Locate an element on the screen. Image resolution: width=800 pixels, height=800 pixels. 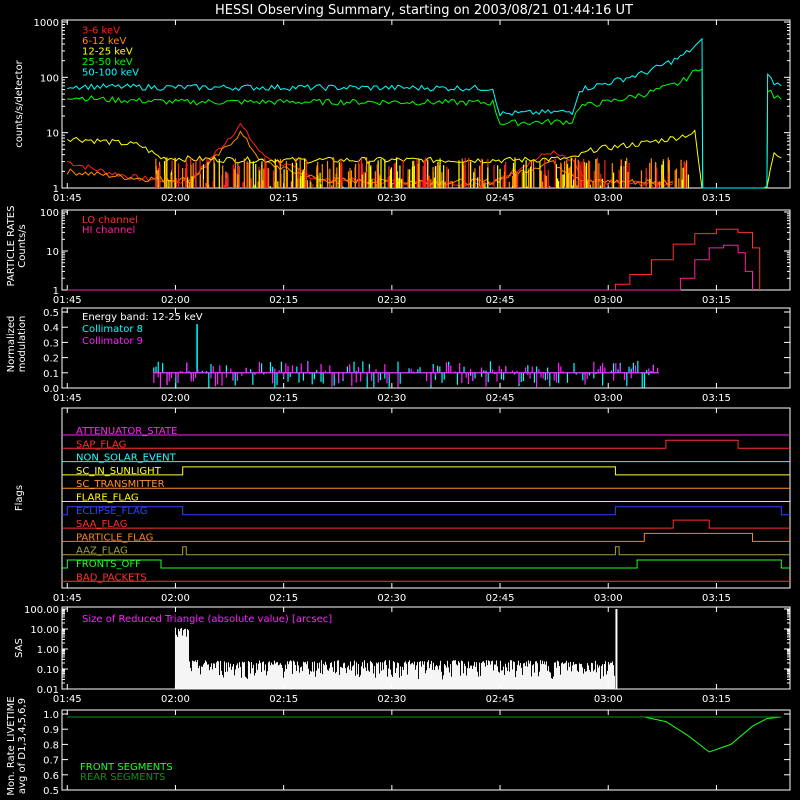
flag-label: FRONTS_OFF is located at coordinates (108, 564).